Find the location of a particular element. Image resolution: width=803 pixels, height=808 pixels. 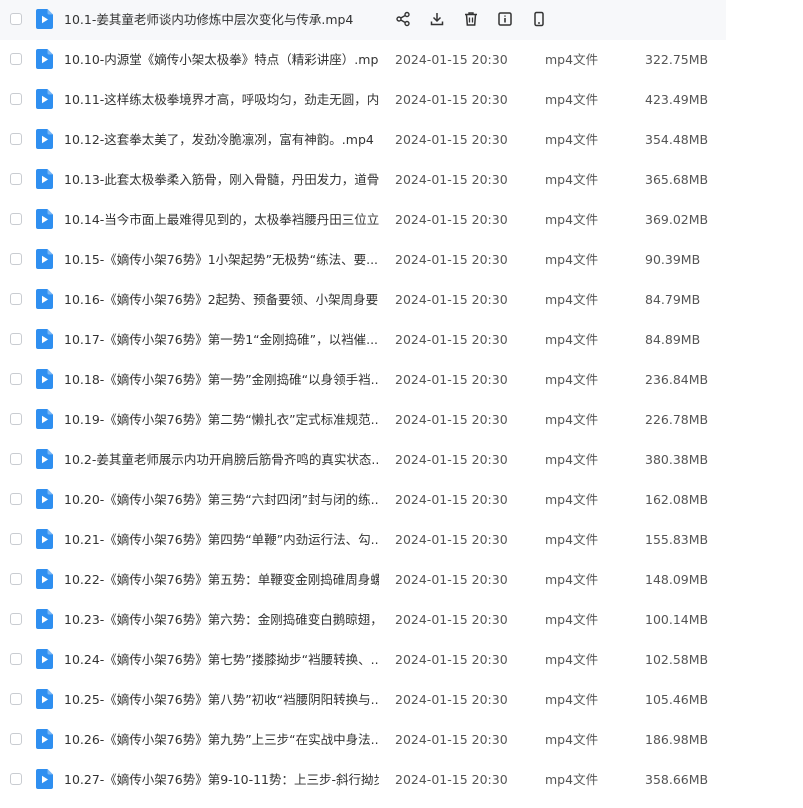

file-size: 84.89MB is located at coordinates (673, 339).